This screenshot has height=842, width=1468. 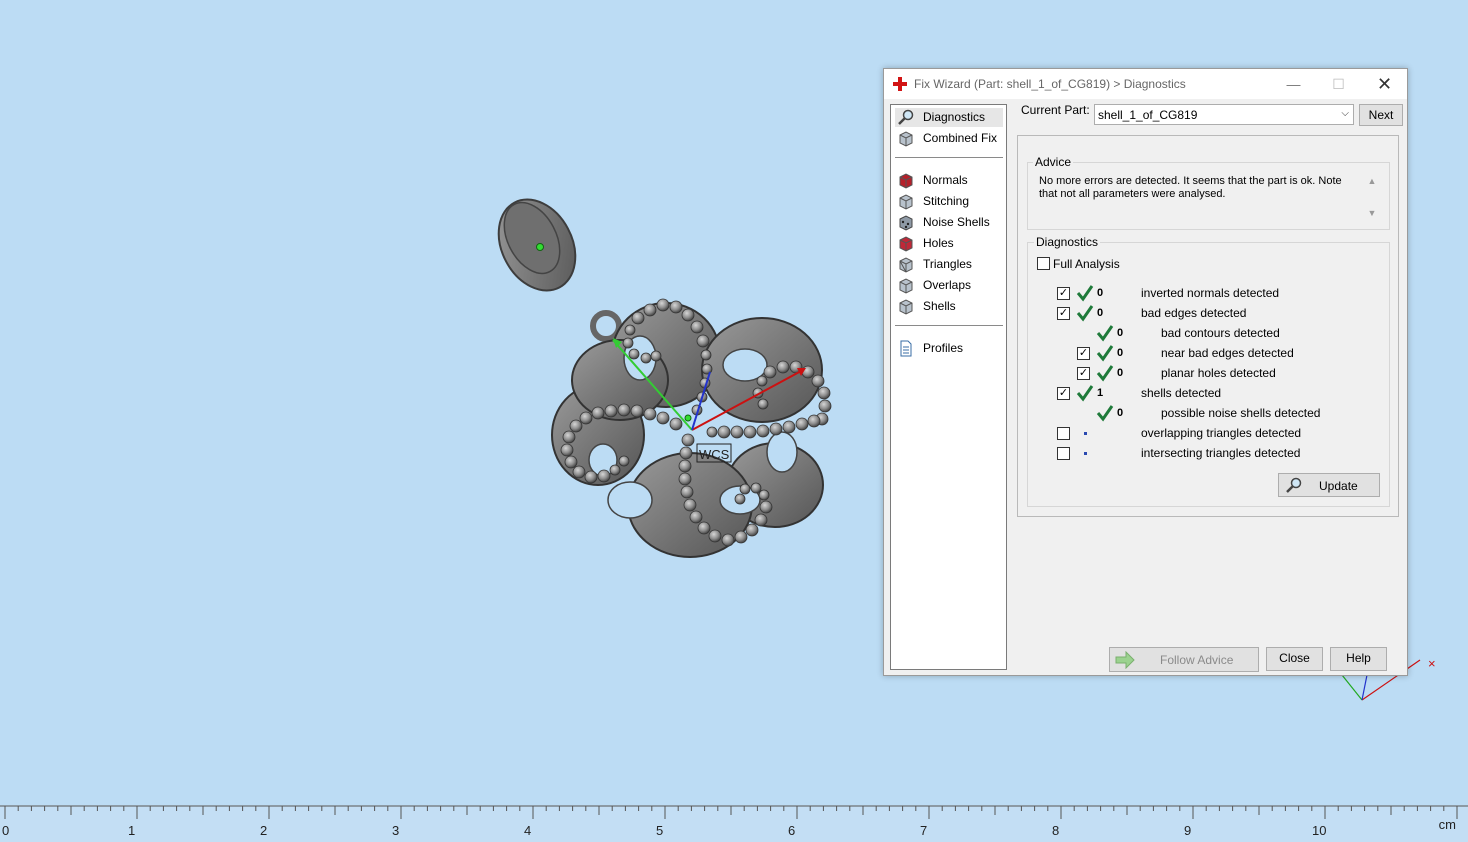 I want to click on shells-checkbox: ✓, so click(x=1063, y=393).